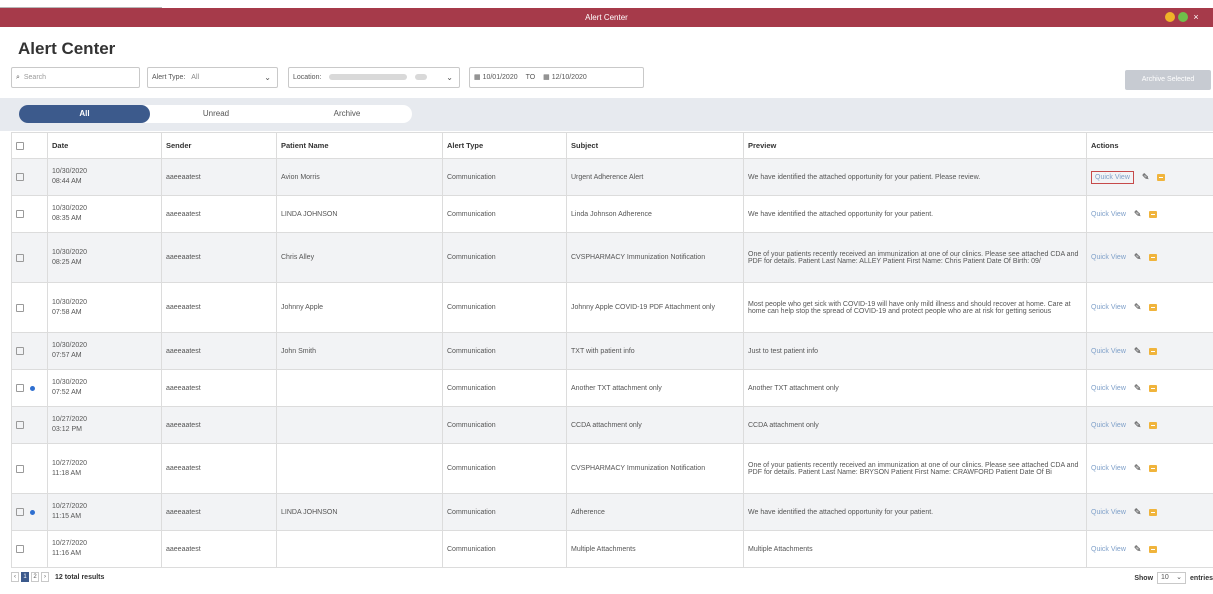 The height and width of the screenshot is (594, 1213). I want to click on column-header-preview: Preview, so click(915, 145).